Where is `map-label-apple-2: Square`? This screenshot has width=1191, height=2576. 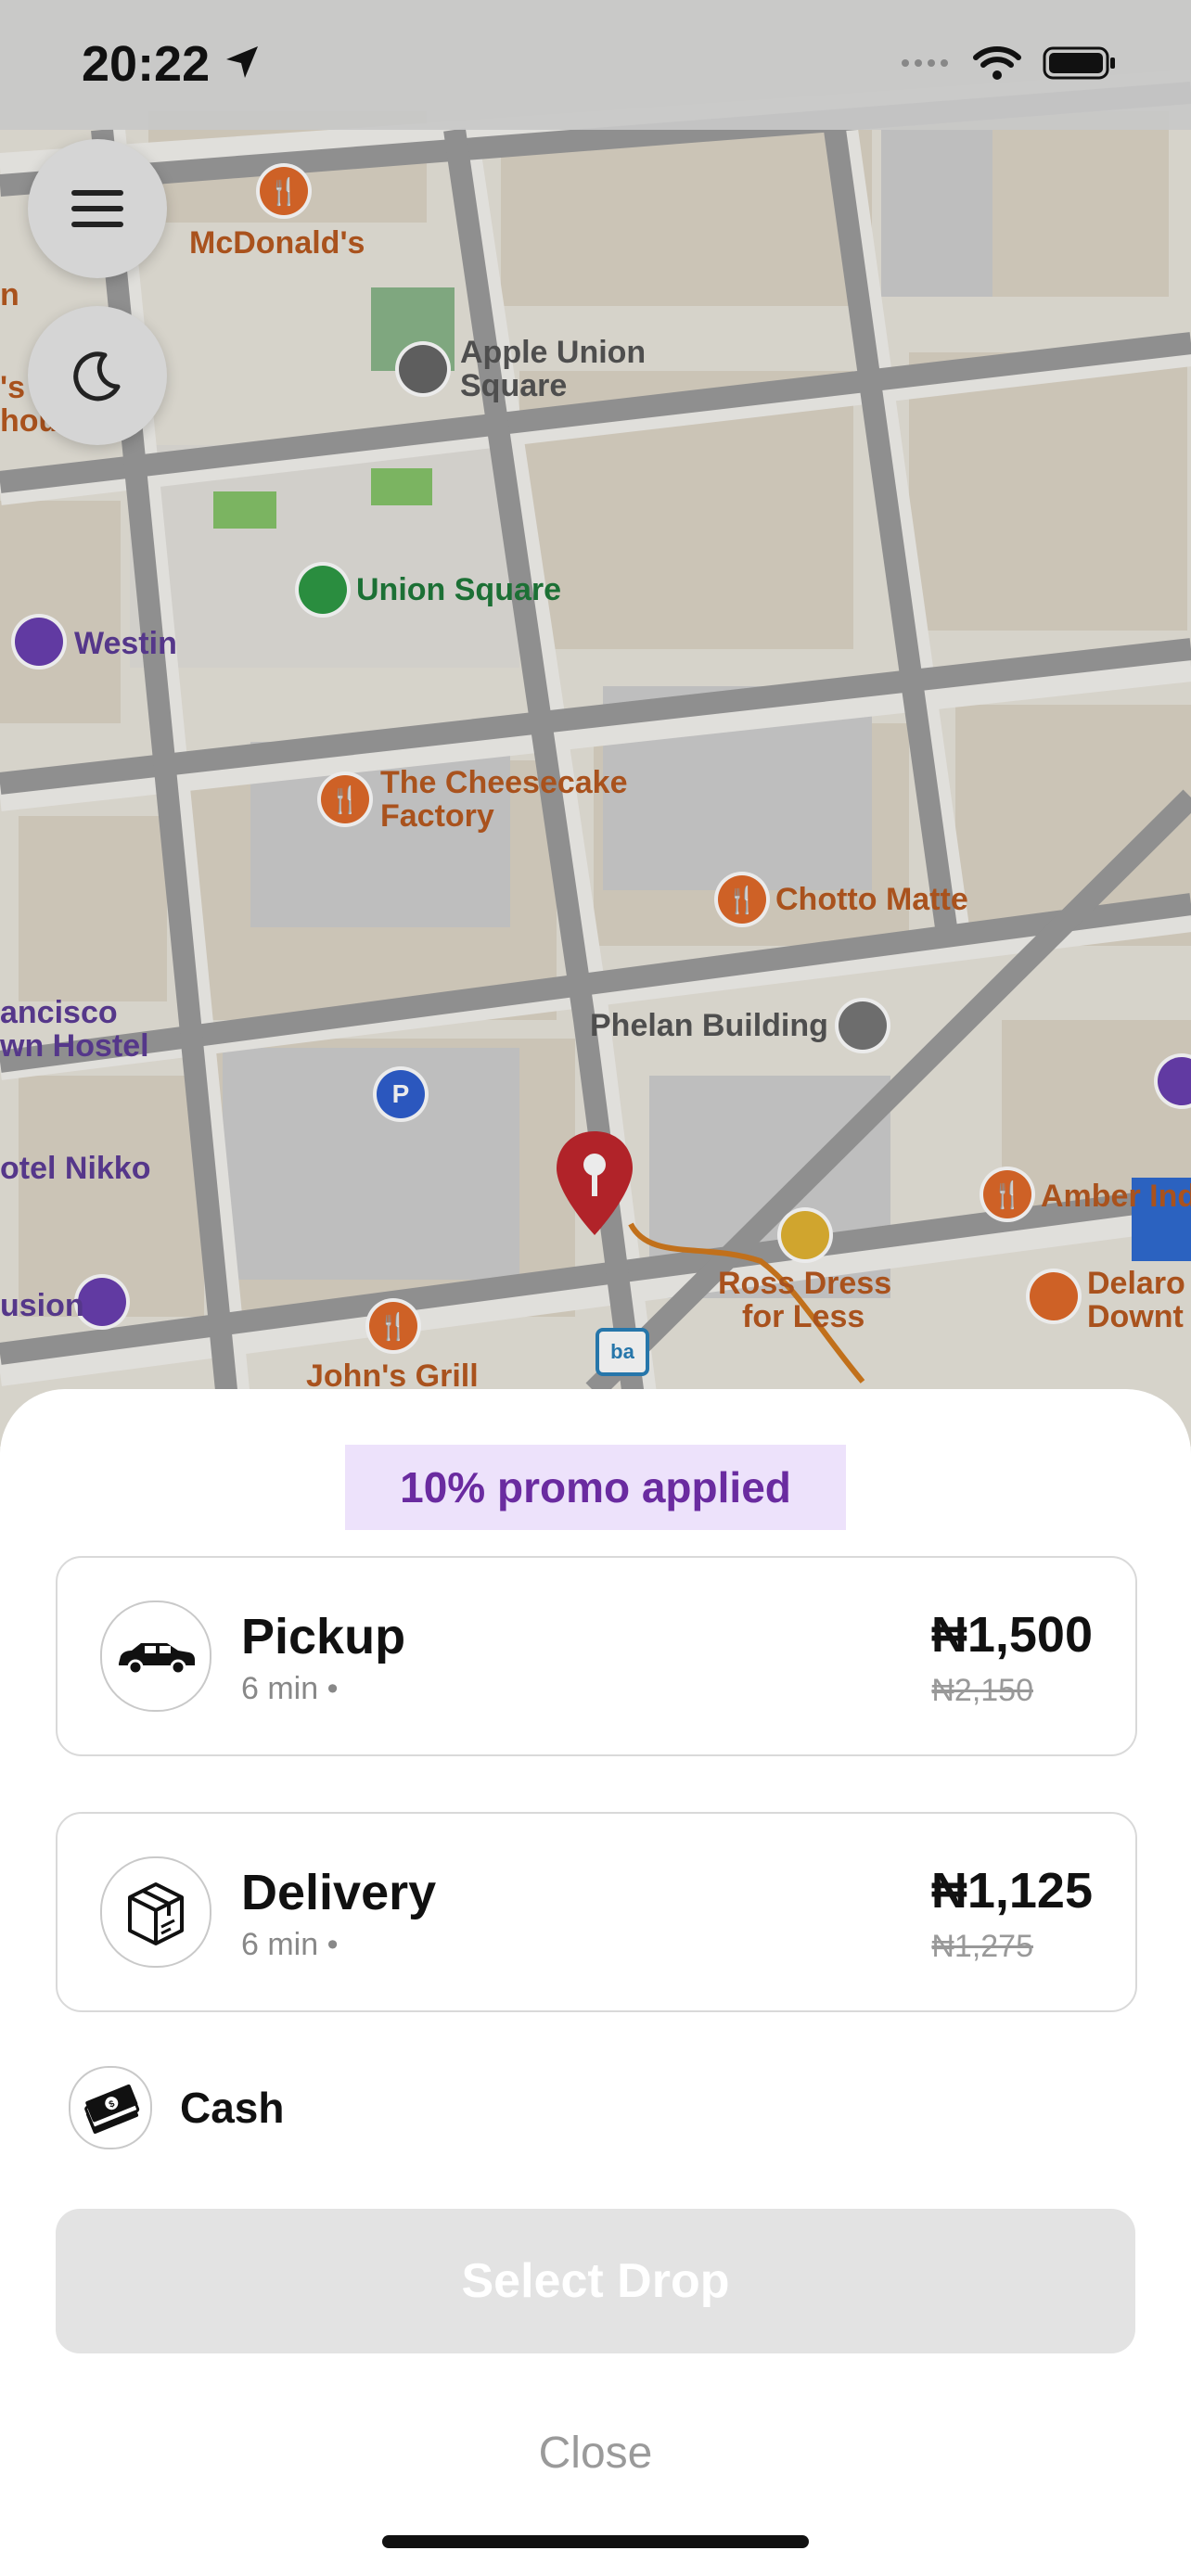
map-label-apple-2: Square is located at coordinates (514, 385).